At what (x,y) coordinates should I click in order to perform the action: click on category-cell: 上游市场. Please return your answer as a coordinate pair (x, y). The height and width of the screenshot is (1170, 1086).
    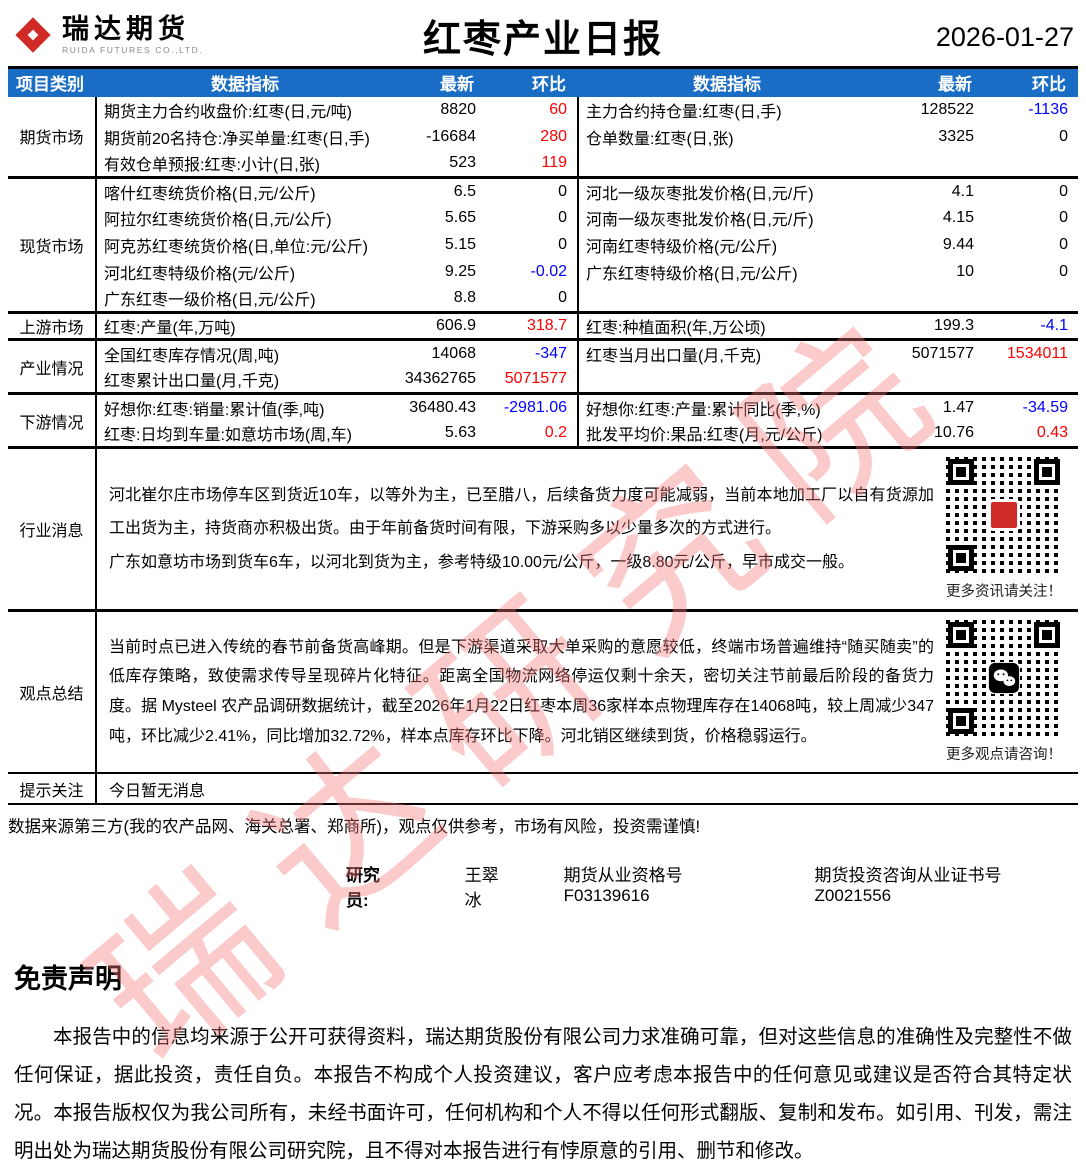
    Looking at the image, I should click on (52, 326).